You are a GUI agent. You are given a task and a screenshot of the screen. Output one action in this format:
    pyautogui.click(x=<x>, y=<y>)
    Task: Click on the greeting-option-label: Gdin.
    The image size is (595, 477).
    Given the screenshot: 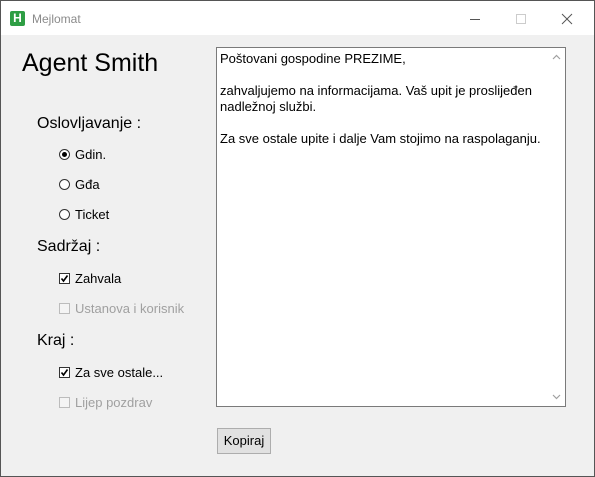 What is the action you would take?
    pyautogui.click(x=91, y=154)
    